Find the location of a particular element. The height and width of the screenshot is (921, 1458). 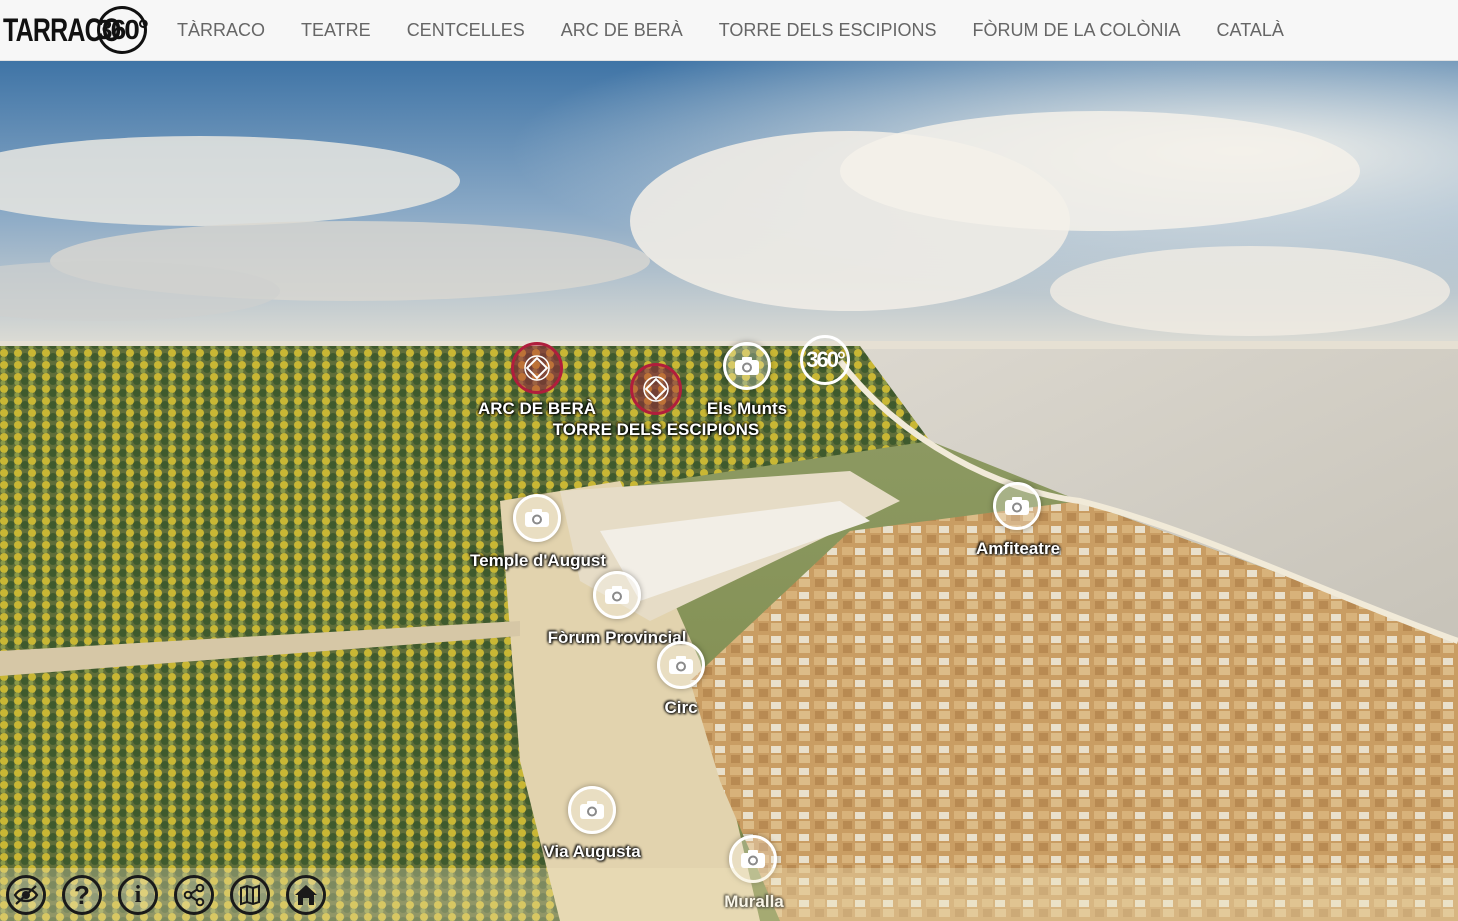

hotspot-forum-provincial is located at coordinates (617, 595).